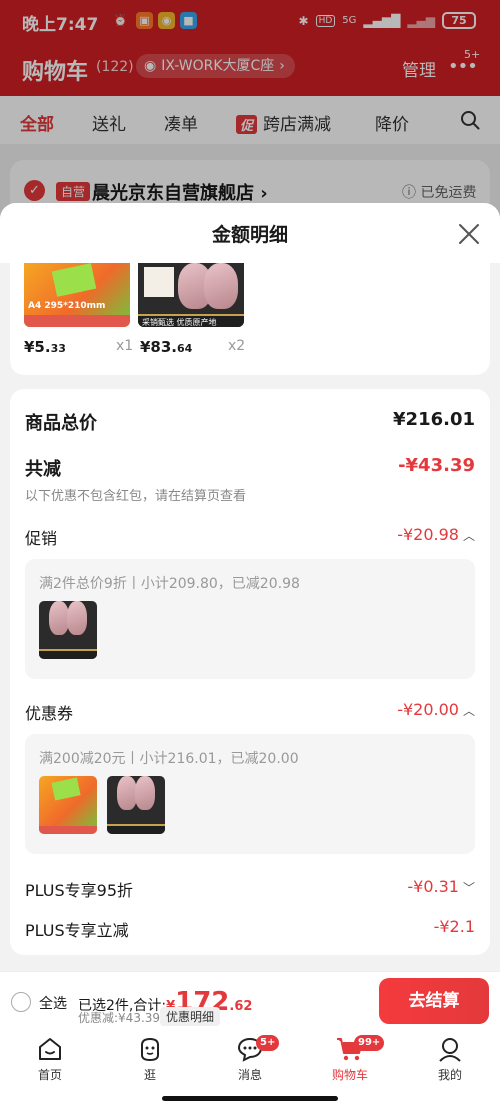 Image resolution: width=500 pixels, height=1111 pixels. I want to click on nav-item-profile: 我的, so click(450, 1059).